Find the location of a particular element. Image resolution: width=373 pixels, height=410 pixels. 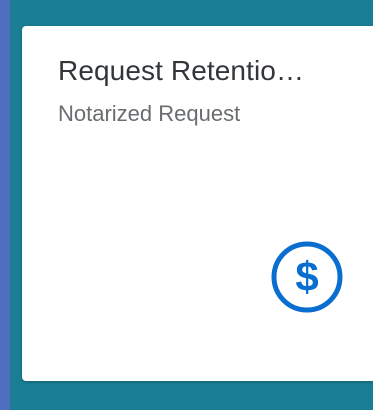

dollar-circle-icon: $ is located at coordinates (307, 277).